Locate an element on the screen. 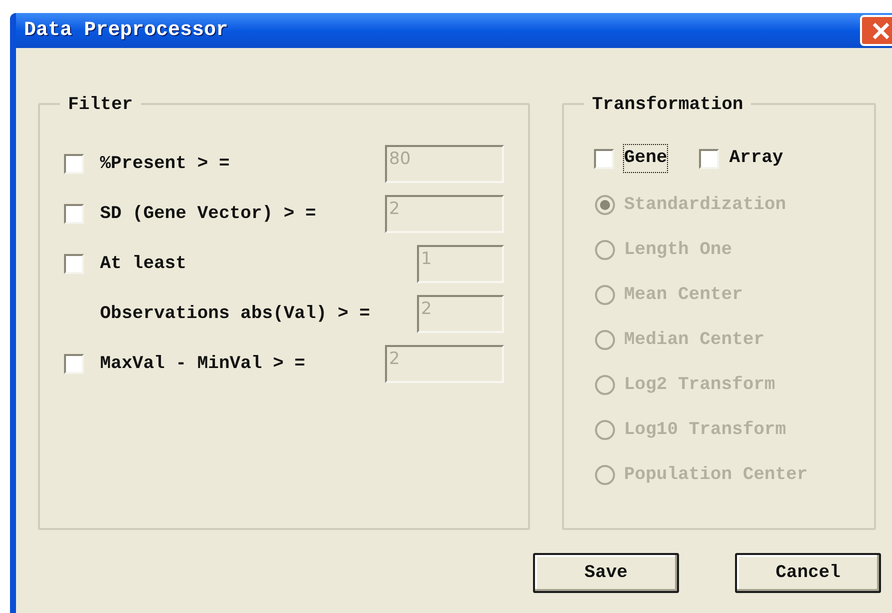 The width and height of the screenshot is (892, 613). close-icon is located at coordinates (881, 30).